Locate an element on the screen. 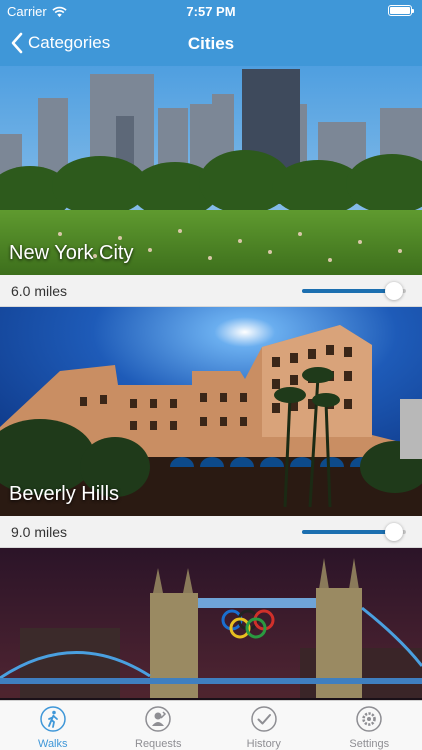  city-name: New York City is located at coordinates (71, 253).